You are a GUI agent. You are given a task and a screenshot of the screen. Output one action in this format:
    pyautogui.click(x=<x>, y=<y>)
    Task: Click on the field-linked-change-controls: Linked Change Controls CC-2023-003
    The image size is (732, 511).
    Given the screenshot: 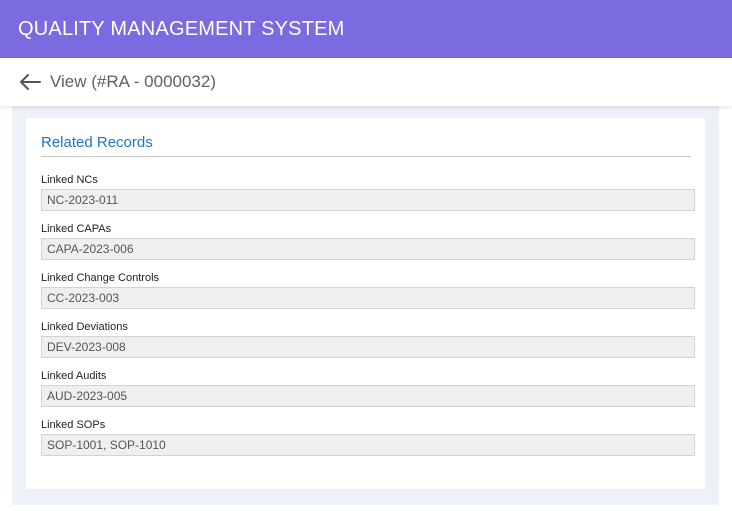 What is the action you would take?
    pyautogui.click(x=368, y=290)
    